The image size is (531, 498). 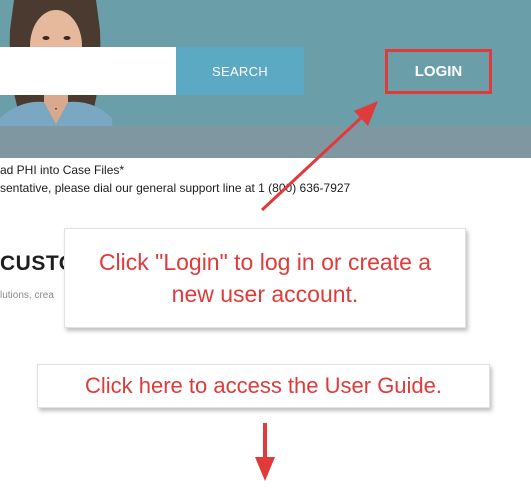 What do you see at coordinates (240, 71) in the screenshot?
I see `search-button: SEARCH` at bounding box center [240, 71].